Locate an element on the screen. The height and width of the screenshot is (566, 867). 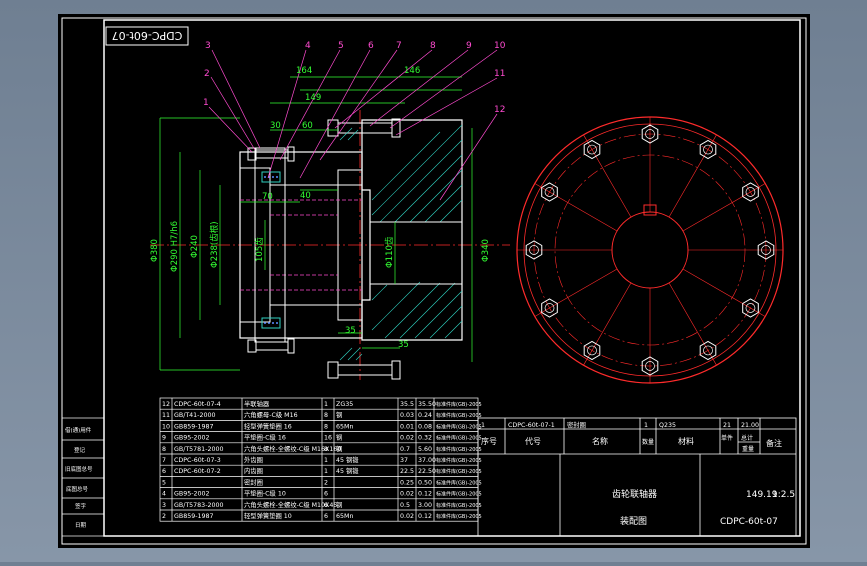
bom-cell: 六角螺母-C级 M16 is located at coordinates (271, 414).